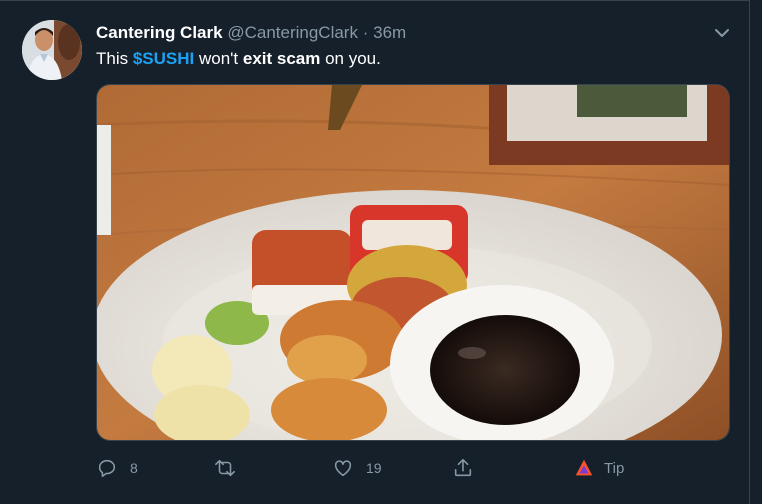  Describe the element at coordinates (350, 58) in the screenshot. I see `tweet-text-part: on you.` at that location.